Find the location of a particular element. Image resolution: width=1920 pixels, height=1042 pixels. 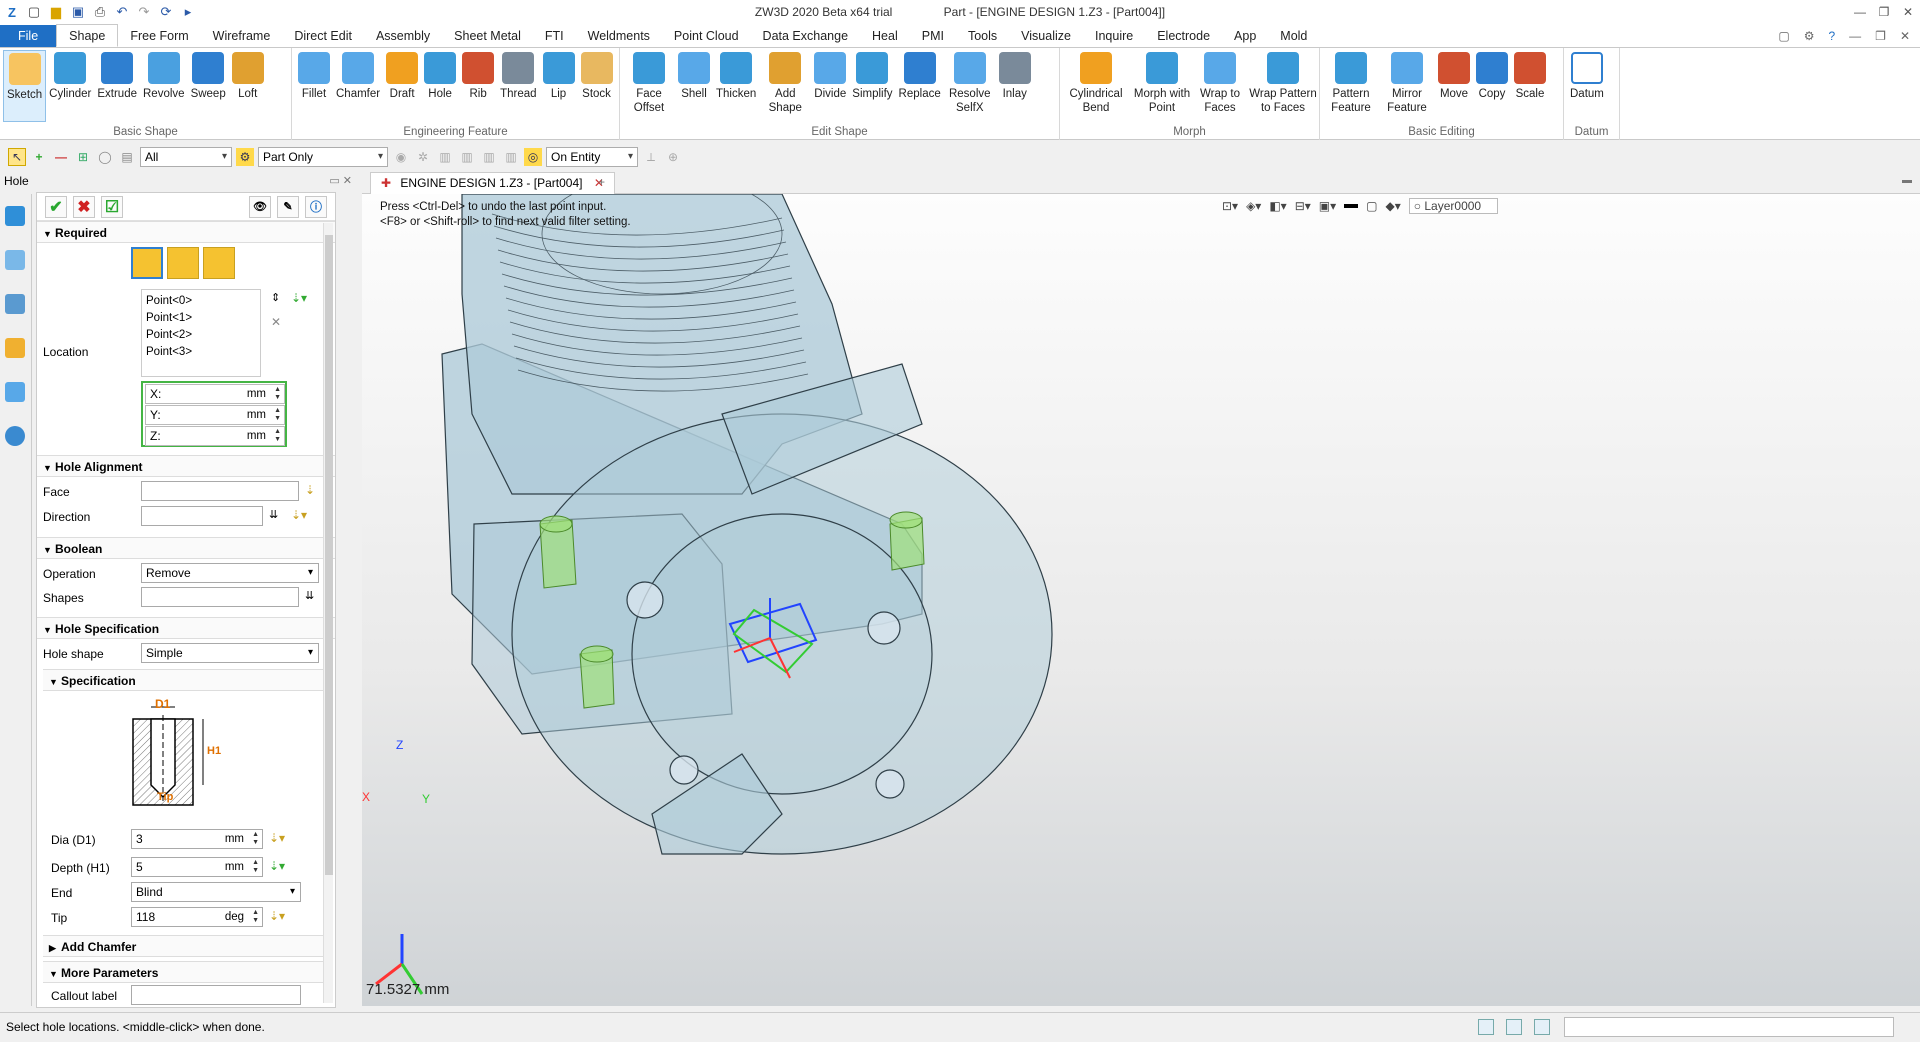

window-close-icon: ✕ is located at coordinates (1905, 36).